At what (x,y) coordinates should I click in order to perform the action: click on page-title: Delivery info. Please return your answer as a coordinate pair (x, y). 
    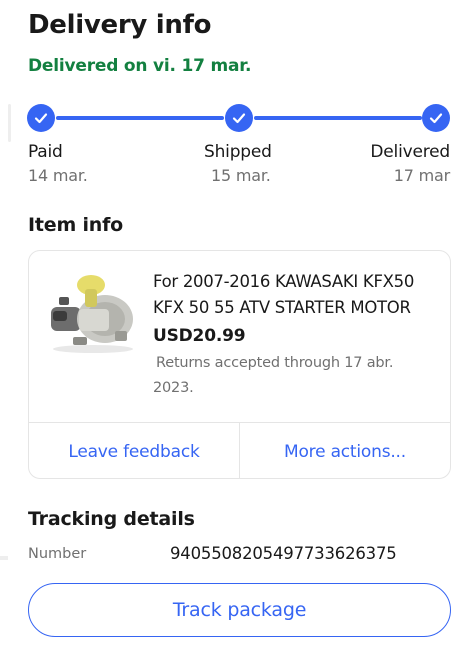
    Looking at the image, I should click on (120, 25).